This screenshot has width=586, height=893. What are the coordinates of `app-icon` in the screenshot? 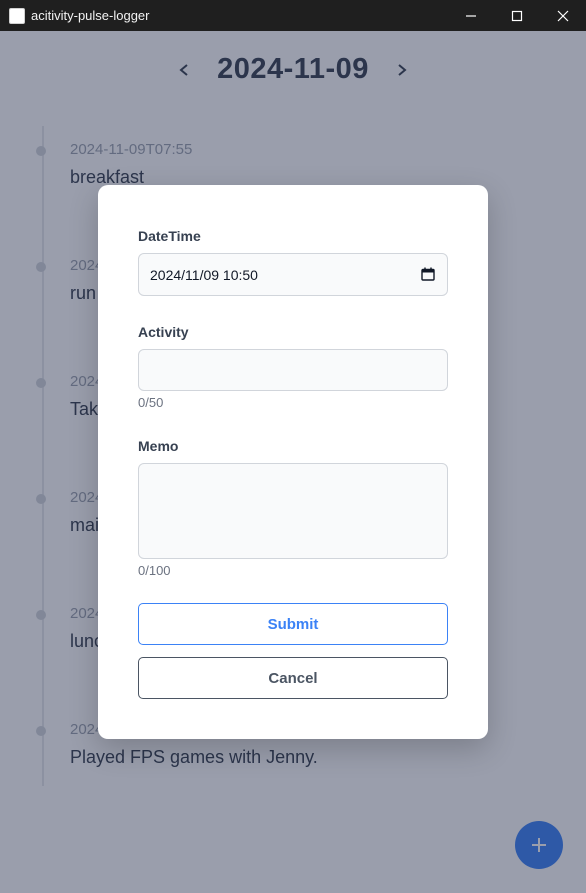 It's located at (17, 15).